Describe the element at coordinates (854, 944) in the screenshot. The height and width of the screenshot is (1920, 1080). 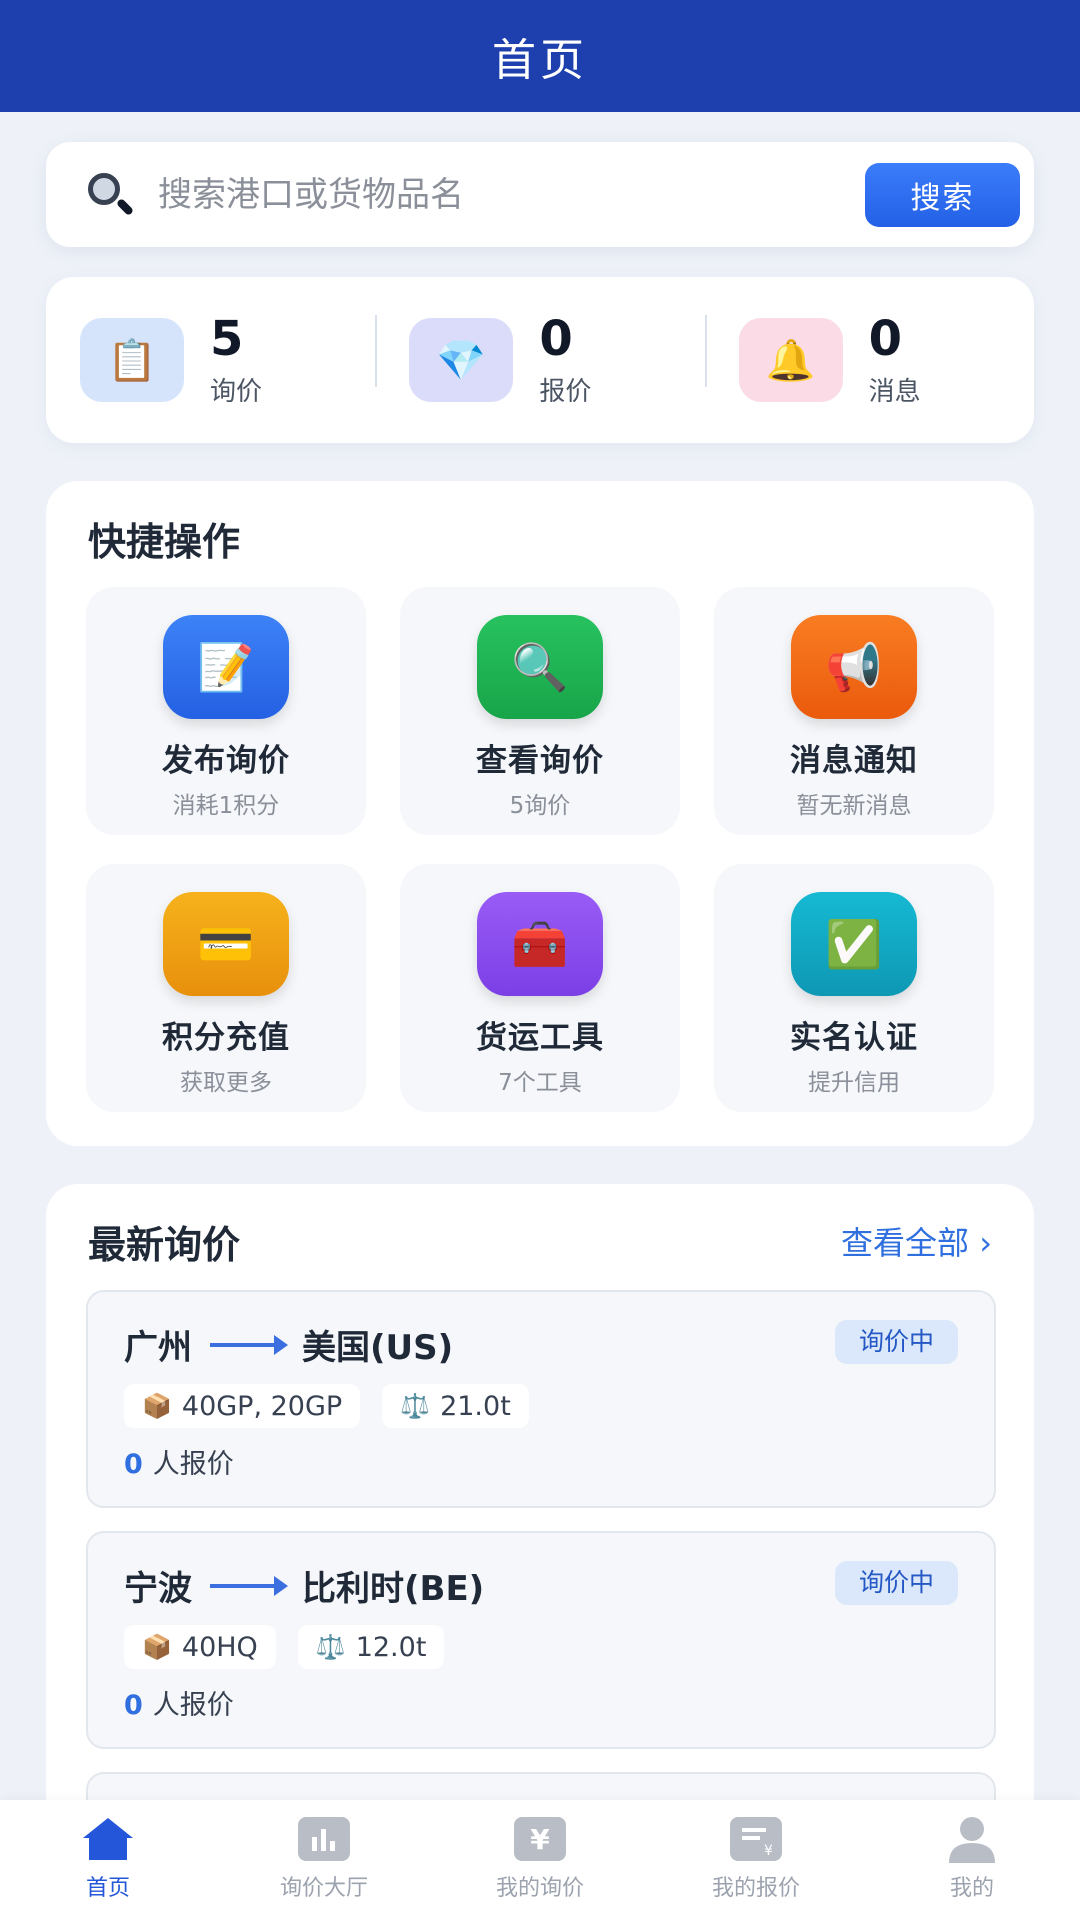
I see `check-mark-icon: ✅` at that location.